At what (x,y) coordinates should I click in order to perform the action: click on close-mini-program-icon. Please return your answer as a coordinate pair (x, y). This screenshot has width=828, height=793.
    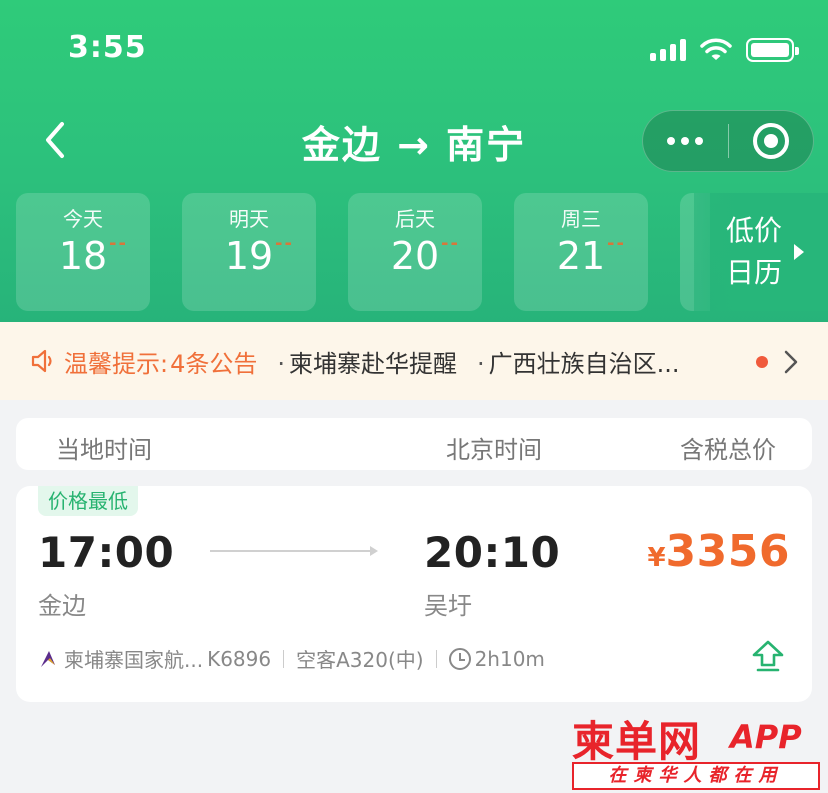
    Looking at the image, I should click on (770, 141).